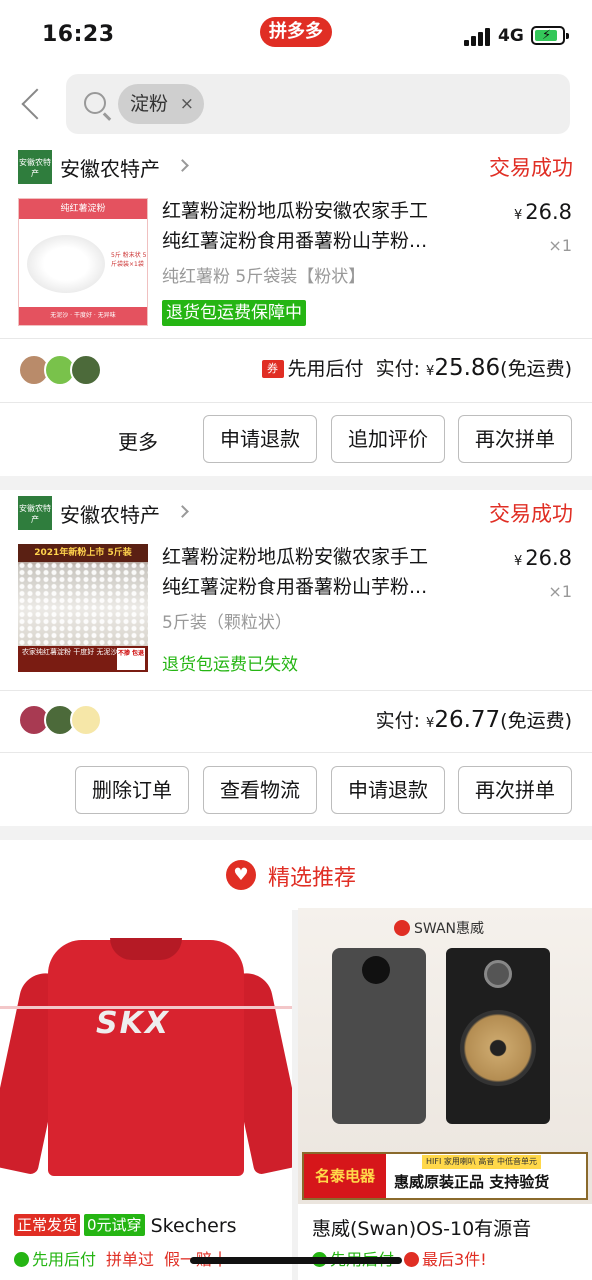 The width and height of the screenshot is (592, 1280). Describe the element at coordinates (296, 1260) in the screenshot. I see `home-indicator` at that location.